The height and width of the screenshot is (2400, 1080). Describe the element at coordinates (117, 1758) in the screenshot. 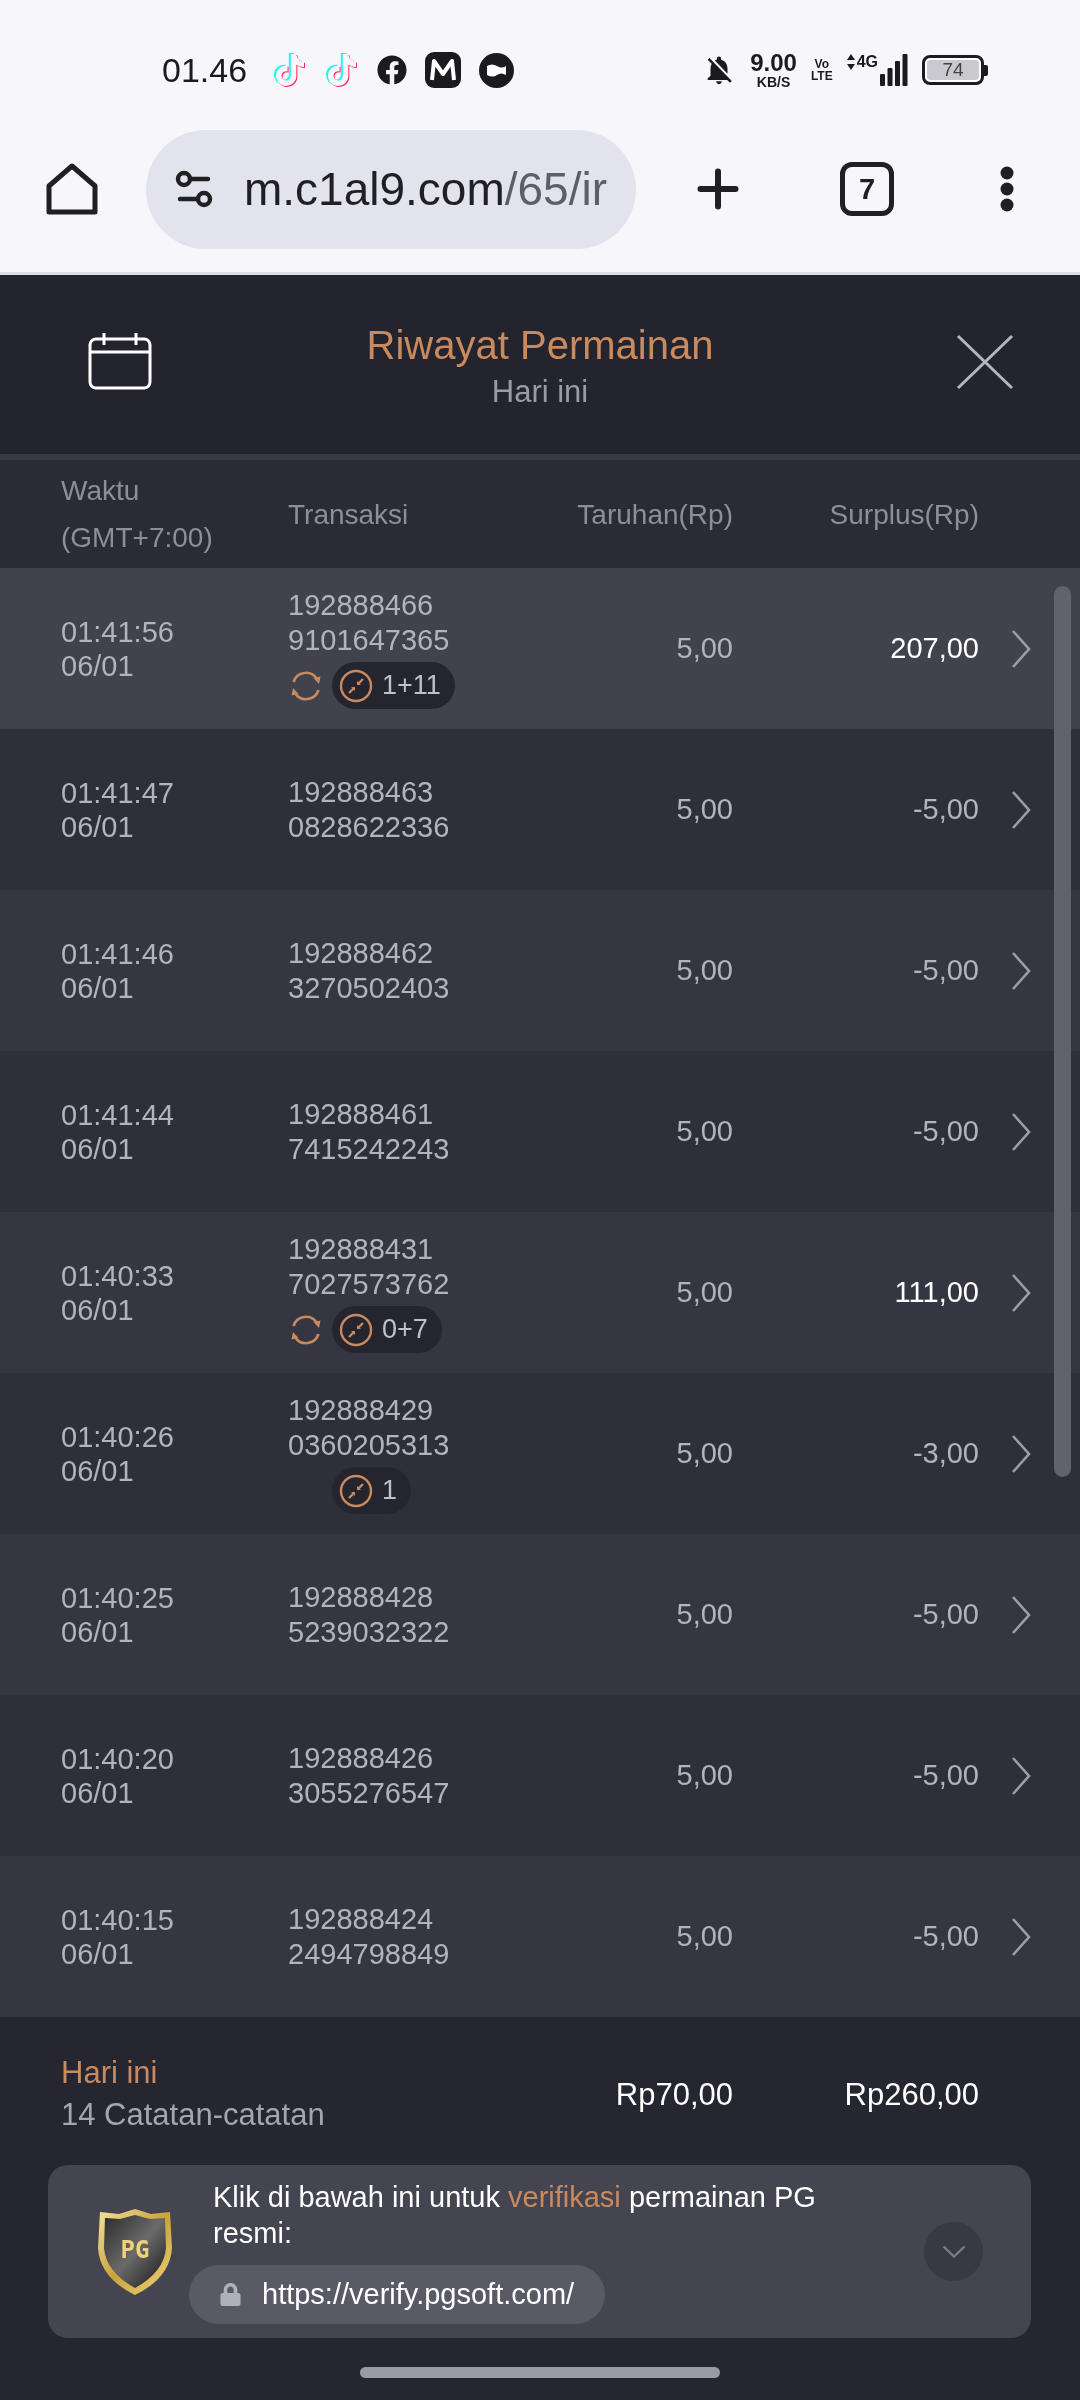

I see `time-text: 01:40:20` at that location.